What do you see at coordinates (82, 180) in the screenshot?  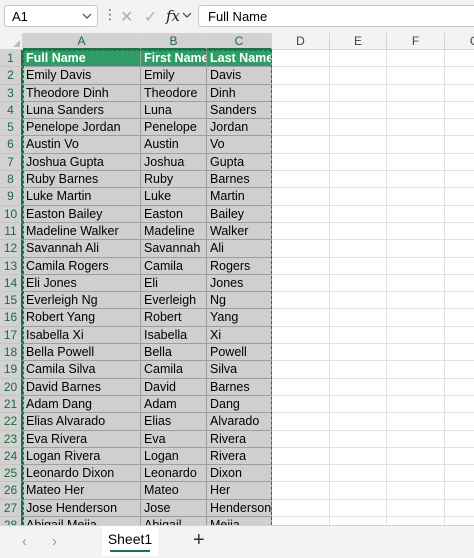 I see `table-cell: Ruby Barnes` at bounding box center [82, 180].